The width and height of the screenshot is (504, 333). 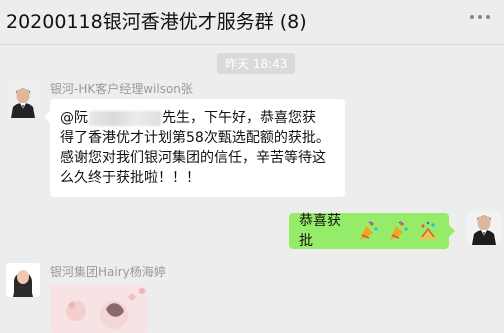 What do you see at coordinates (256, 63) in the screenshot?
I see `message-timestamp: 昨天 18:43` at bounding box center [256, 63].